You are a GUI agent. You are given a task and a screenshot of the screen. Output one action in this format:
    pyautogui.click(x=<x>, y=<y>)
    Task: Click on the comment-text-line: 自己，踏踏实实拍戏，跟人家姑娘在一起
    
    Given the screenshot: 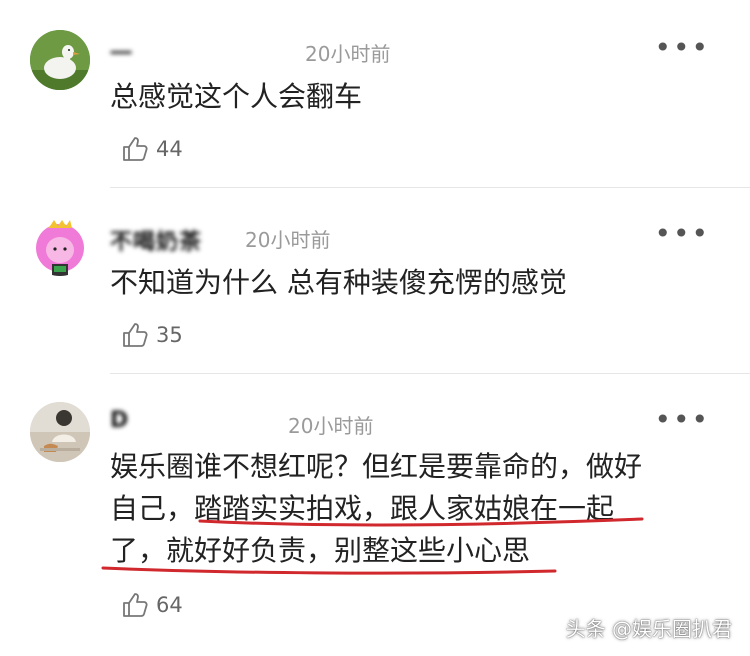 What is the action you would take?
    pyautogui.click(x=362, y=508)
    